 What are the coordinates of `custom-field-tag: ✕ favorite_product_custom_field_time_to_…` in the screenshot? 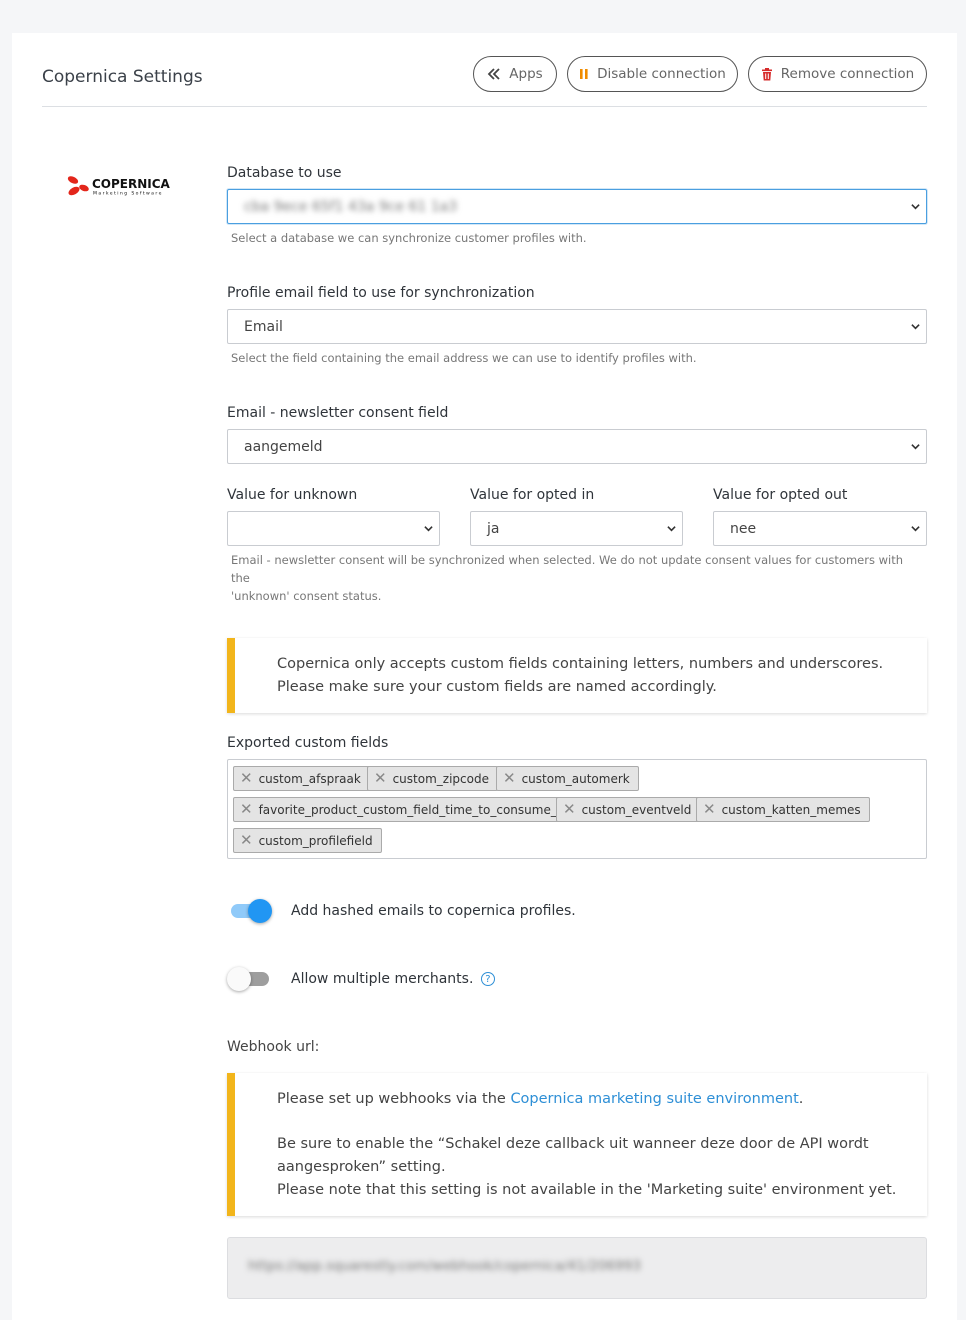 It's located at (403, 809).